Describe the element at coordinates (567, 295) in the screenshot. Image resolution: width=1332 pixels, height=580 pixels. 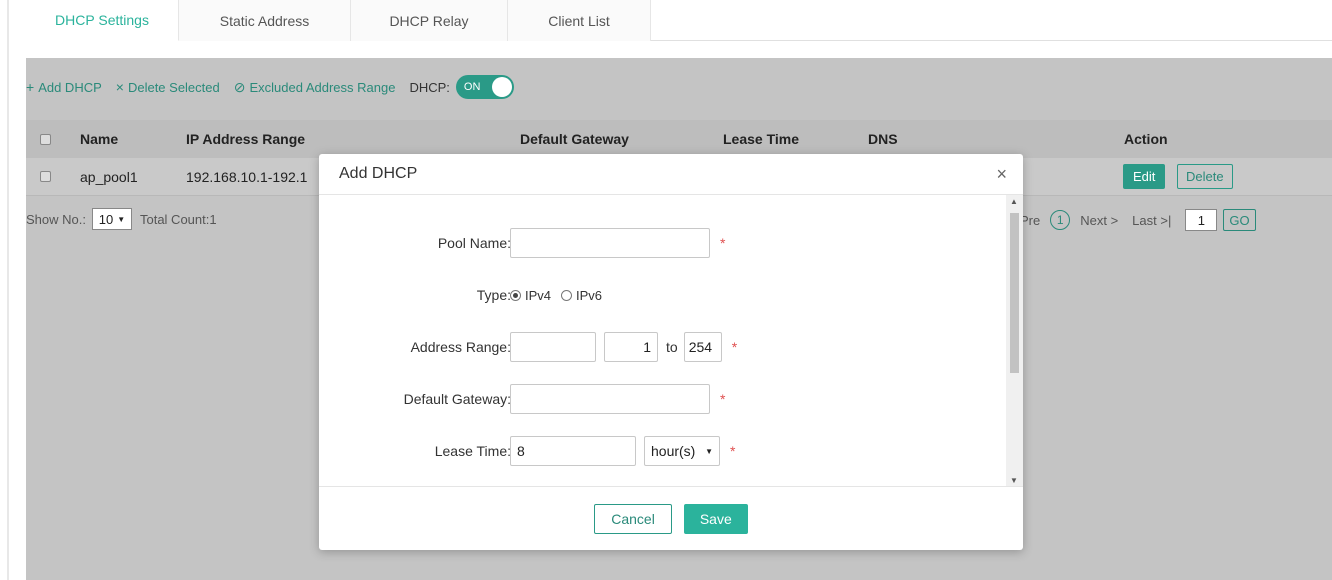
I see `radio-unselected-icon` at that location.